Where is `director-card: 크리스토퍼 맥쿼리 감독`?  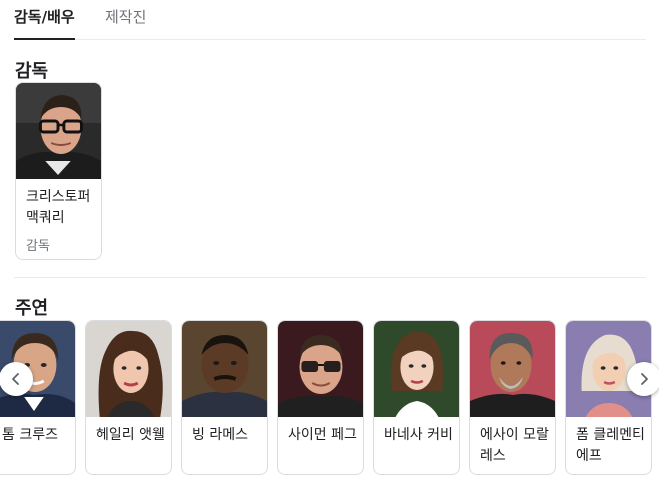
director-card: 크리스토퍼 맥쿼리 감독 is located at coordinates (58, 171).